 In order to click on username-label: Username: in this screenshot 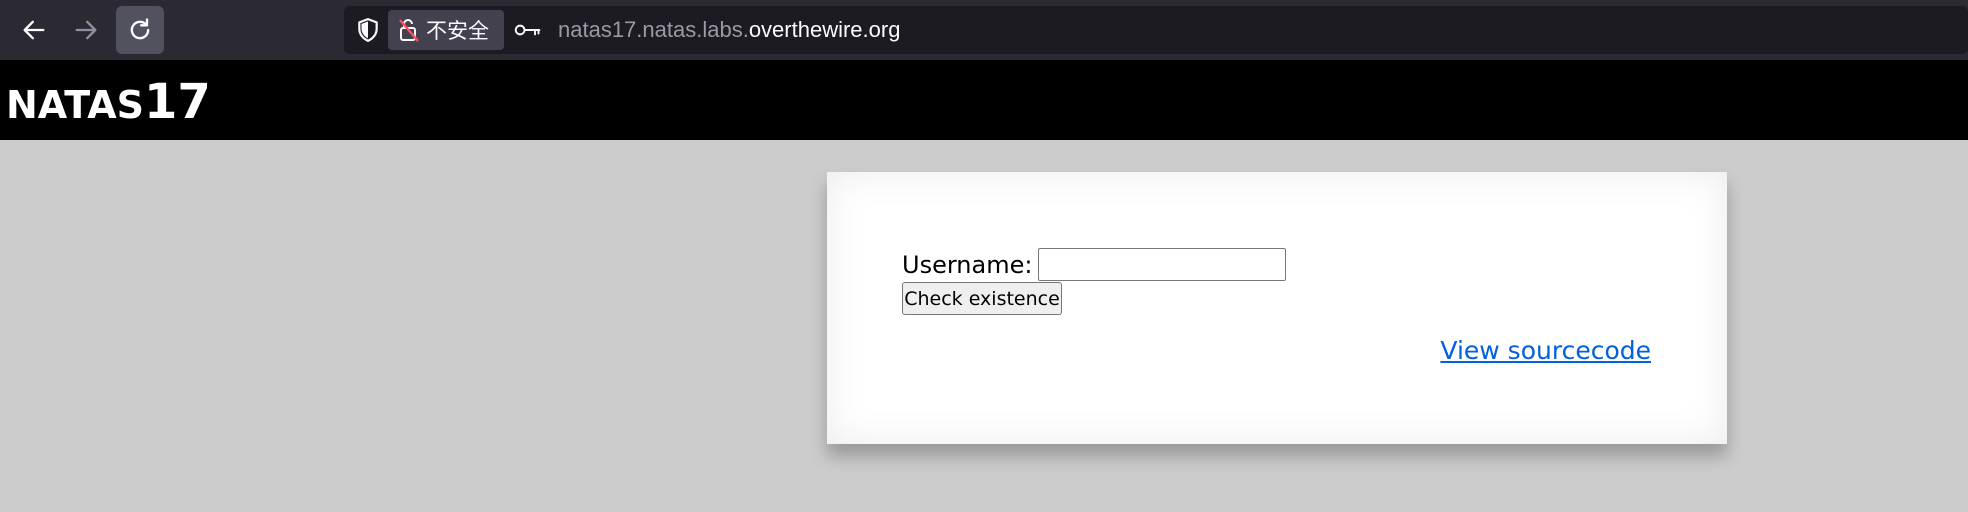, I will do `click(967, 264)`.